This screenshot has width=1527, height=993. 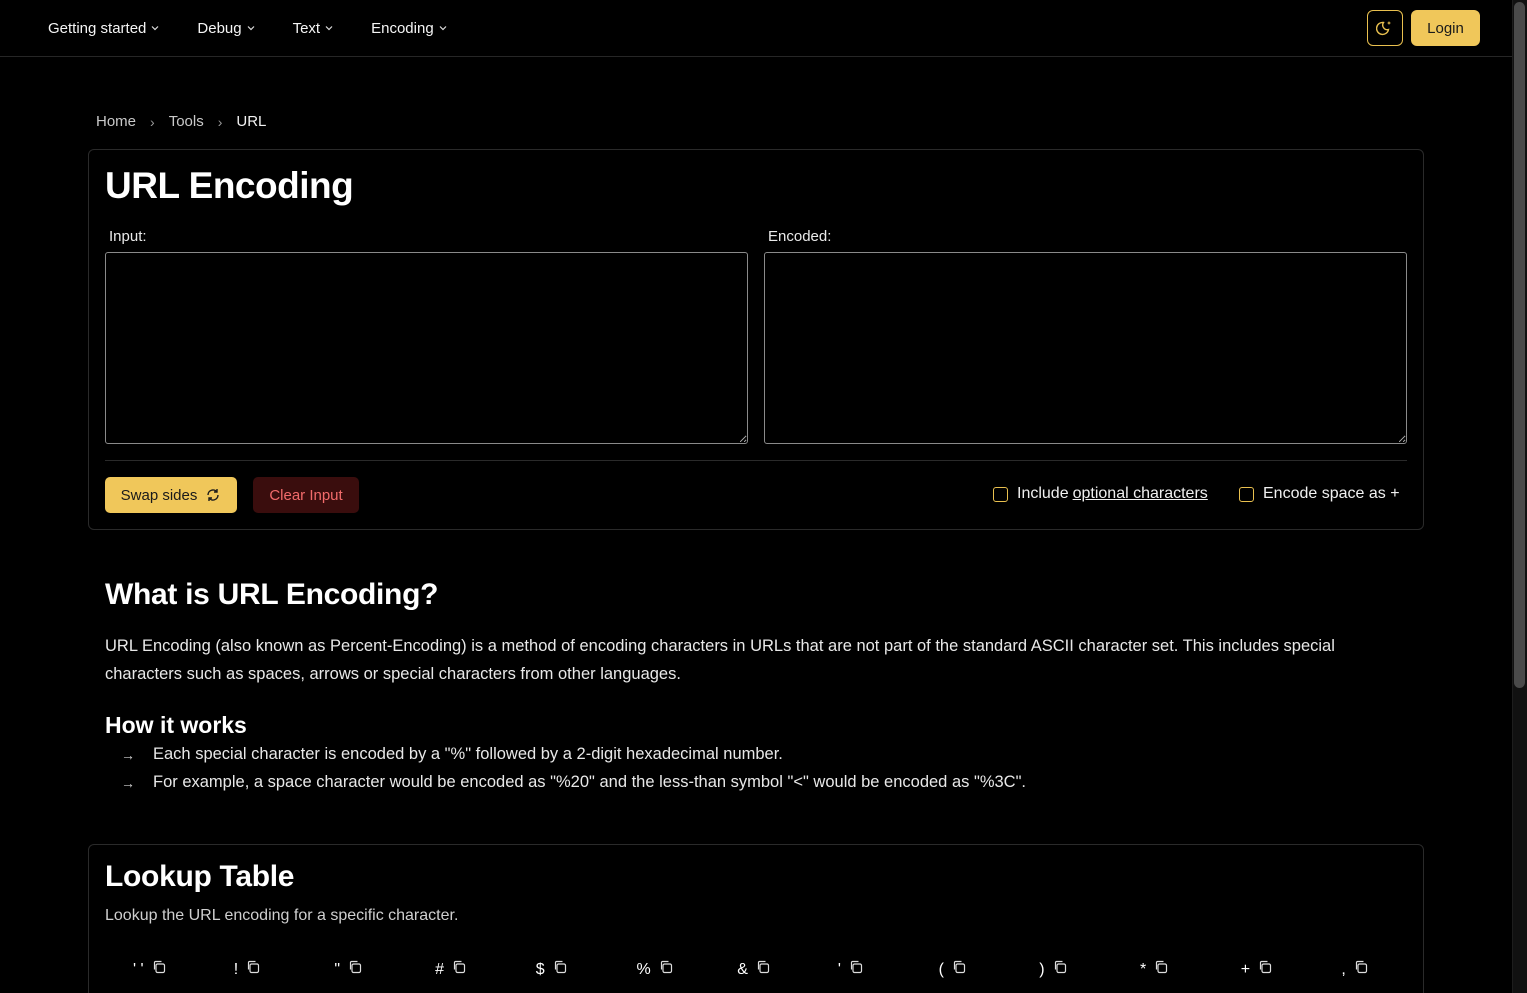 I want to click on refresh-icon, so click(x=213, y=495).